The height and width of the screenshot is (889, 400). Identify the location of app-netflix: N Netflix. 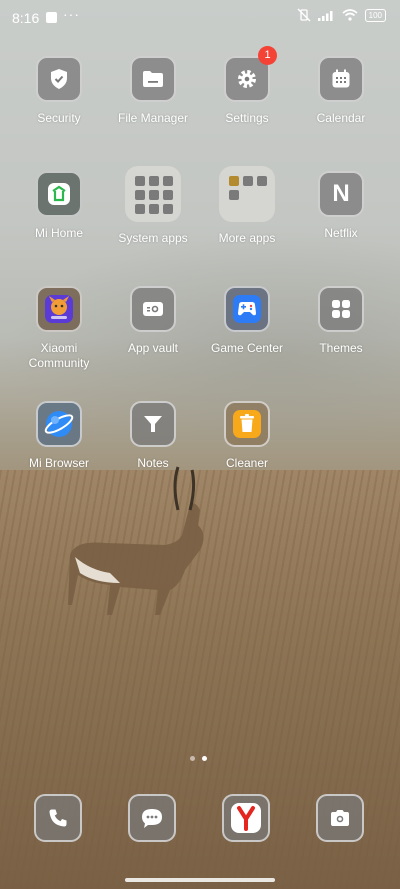
(341, 206).